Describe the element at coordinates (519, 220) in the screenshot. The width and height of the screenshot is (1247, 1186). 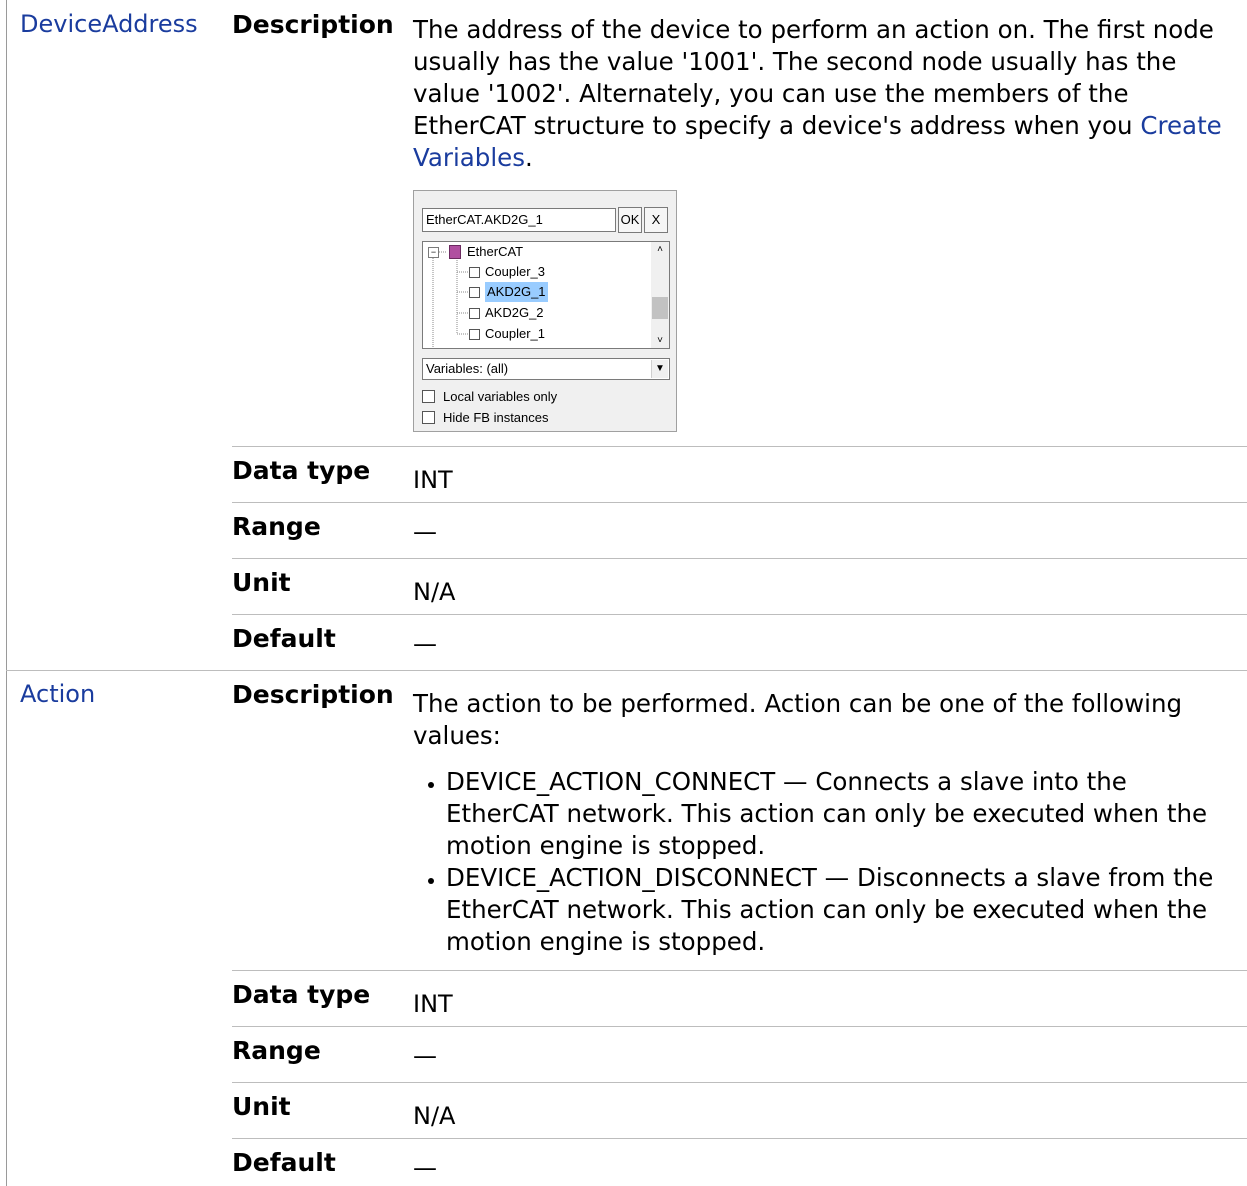
I see `variable-name-field: EtherCAT.AKD2G_1` at that location.